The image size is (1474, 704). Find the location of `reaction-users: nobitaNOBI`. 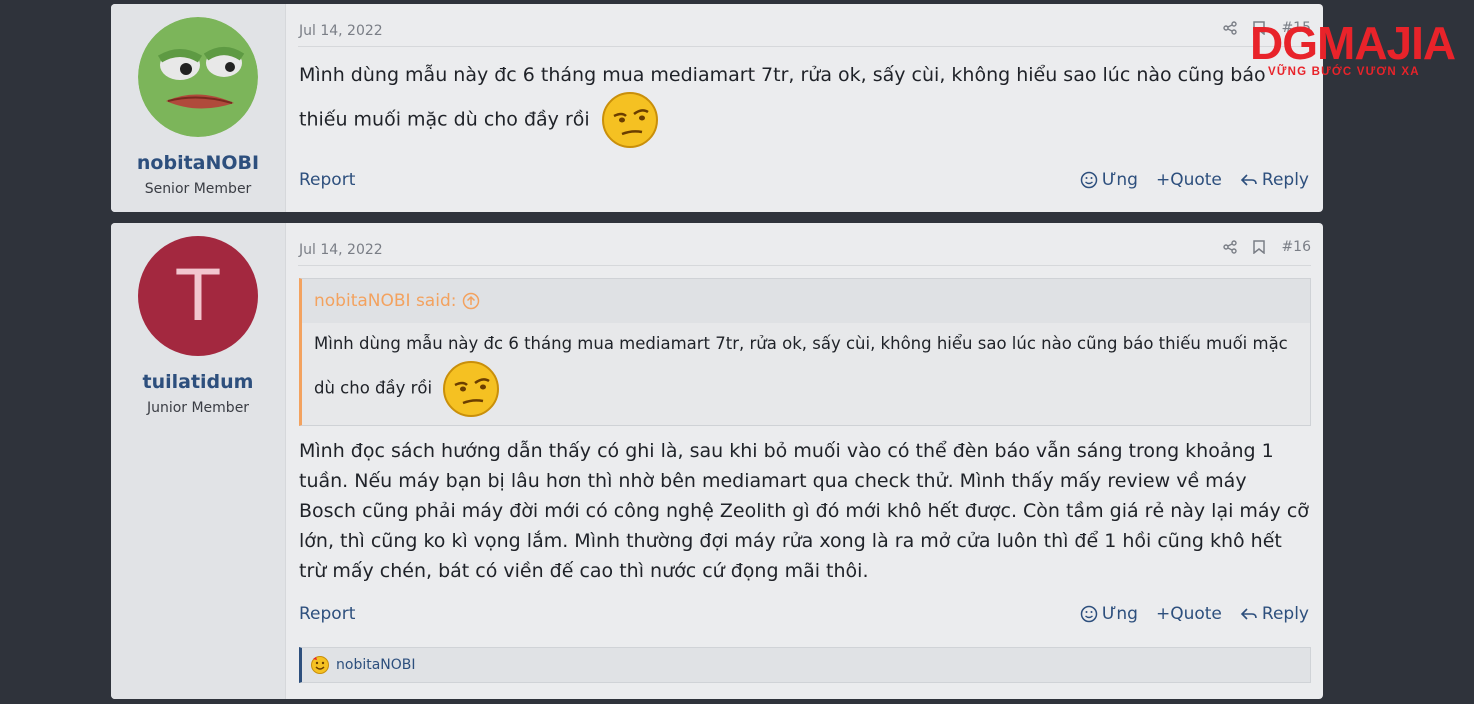

reaction-users: nobitaNOBI is located at coordinates (376, 665).